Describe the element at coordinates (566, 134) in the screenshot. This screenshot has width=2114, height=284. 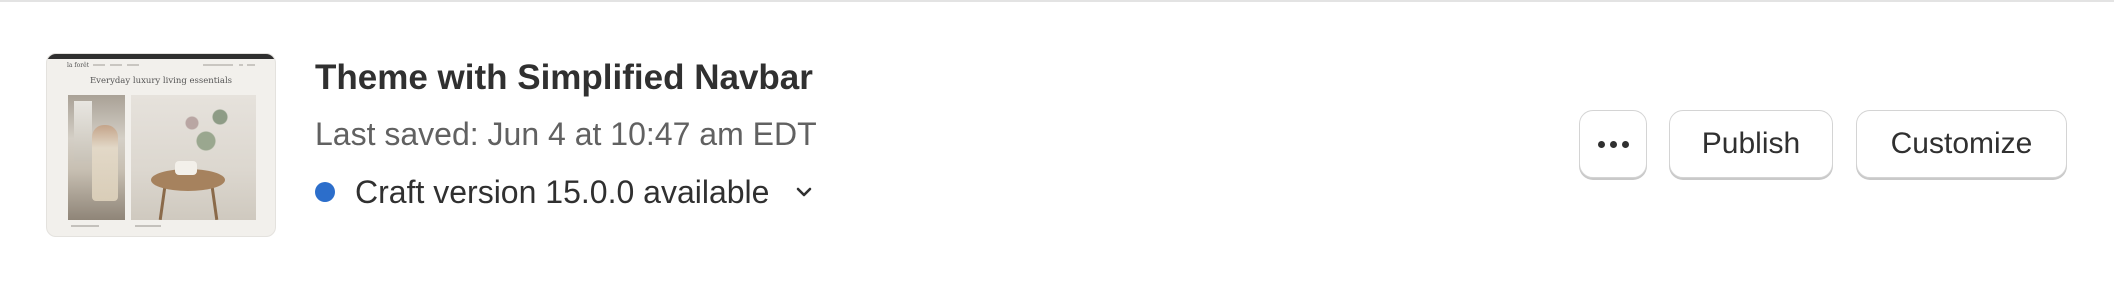
I see `last-saved-text: Last saved: Jun 4 at 10:47 am EDT` at that location.